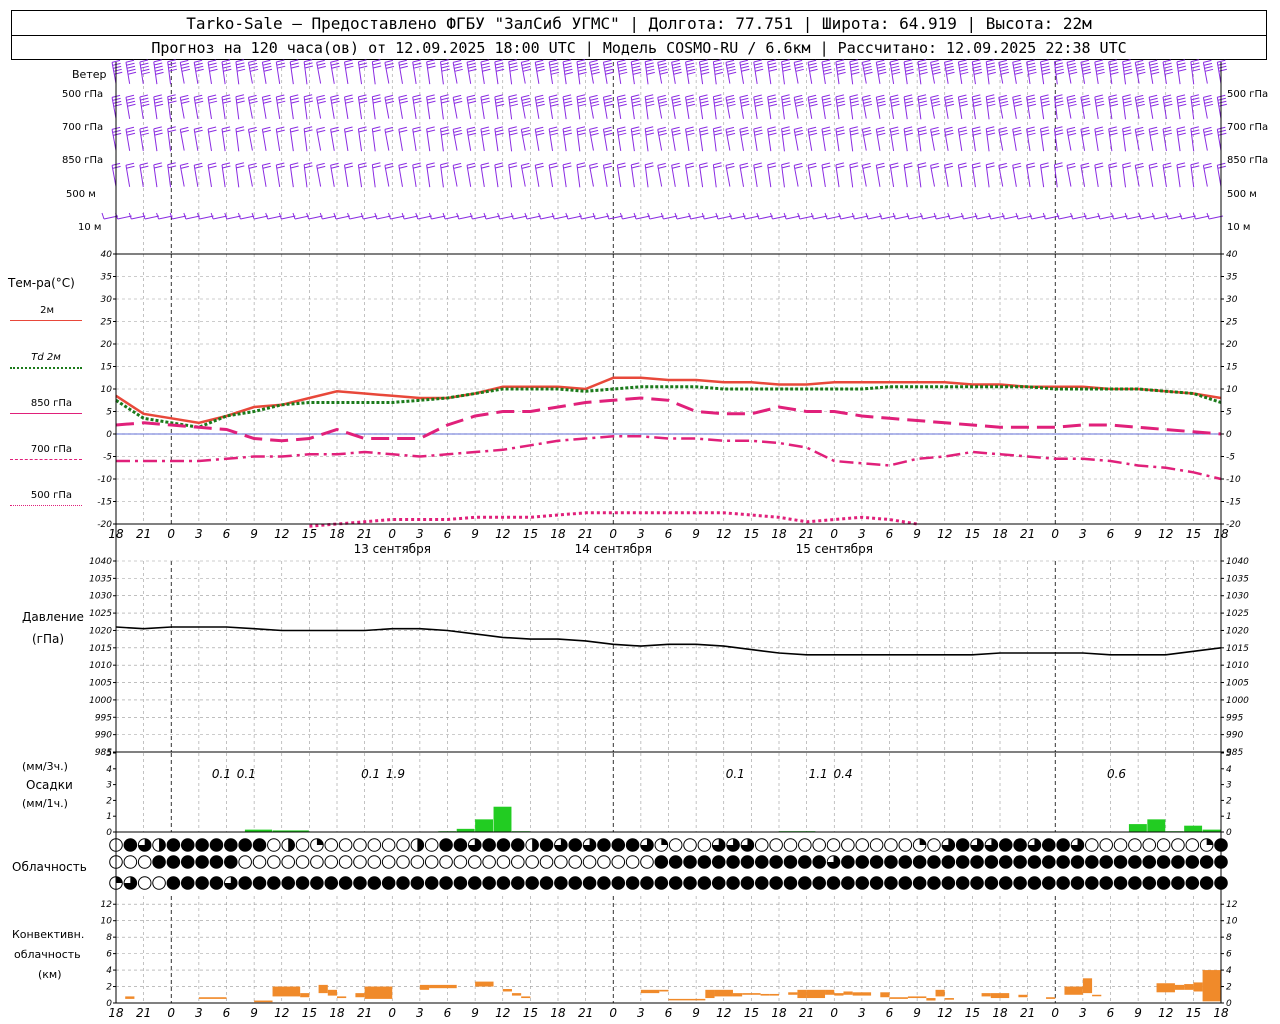 The height and width of the screenshot is (1024, 1280). Describe the element at coordinates (1232, 368) in the screenshot. I see `tick-label-right: 15` at that location.